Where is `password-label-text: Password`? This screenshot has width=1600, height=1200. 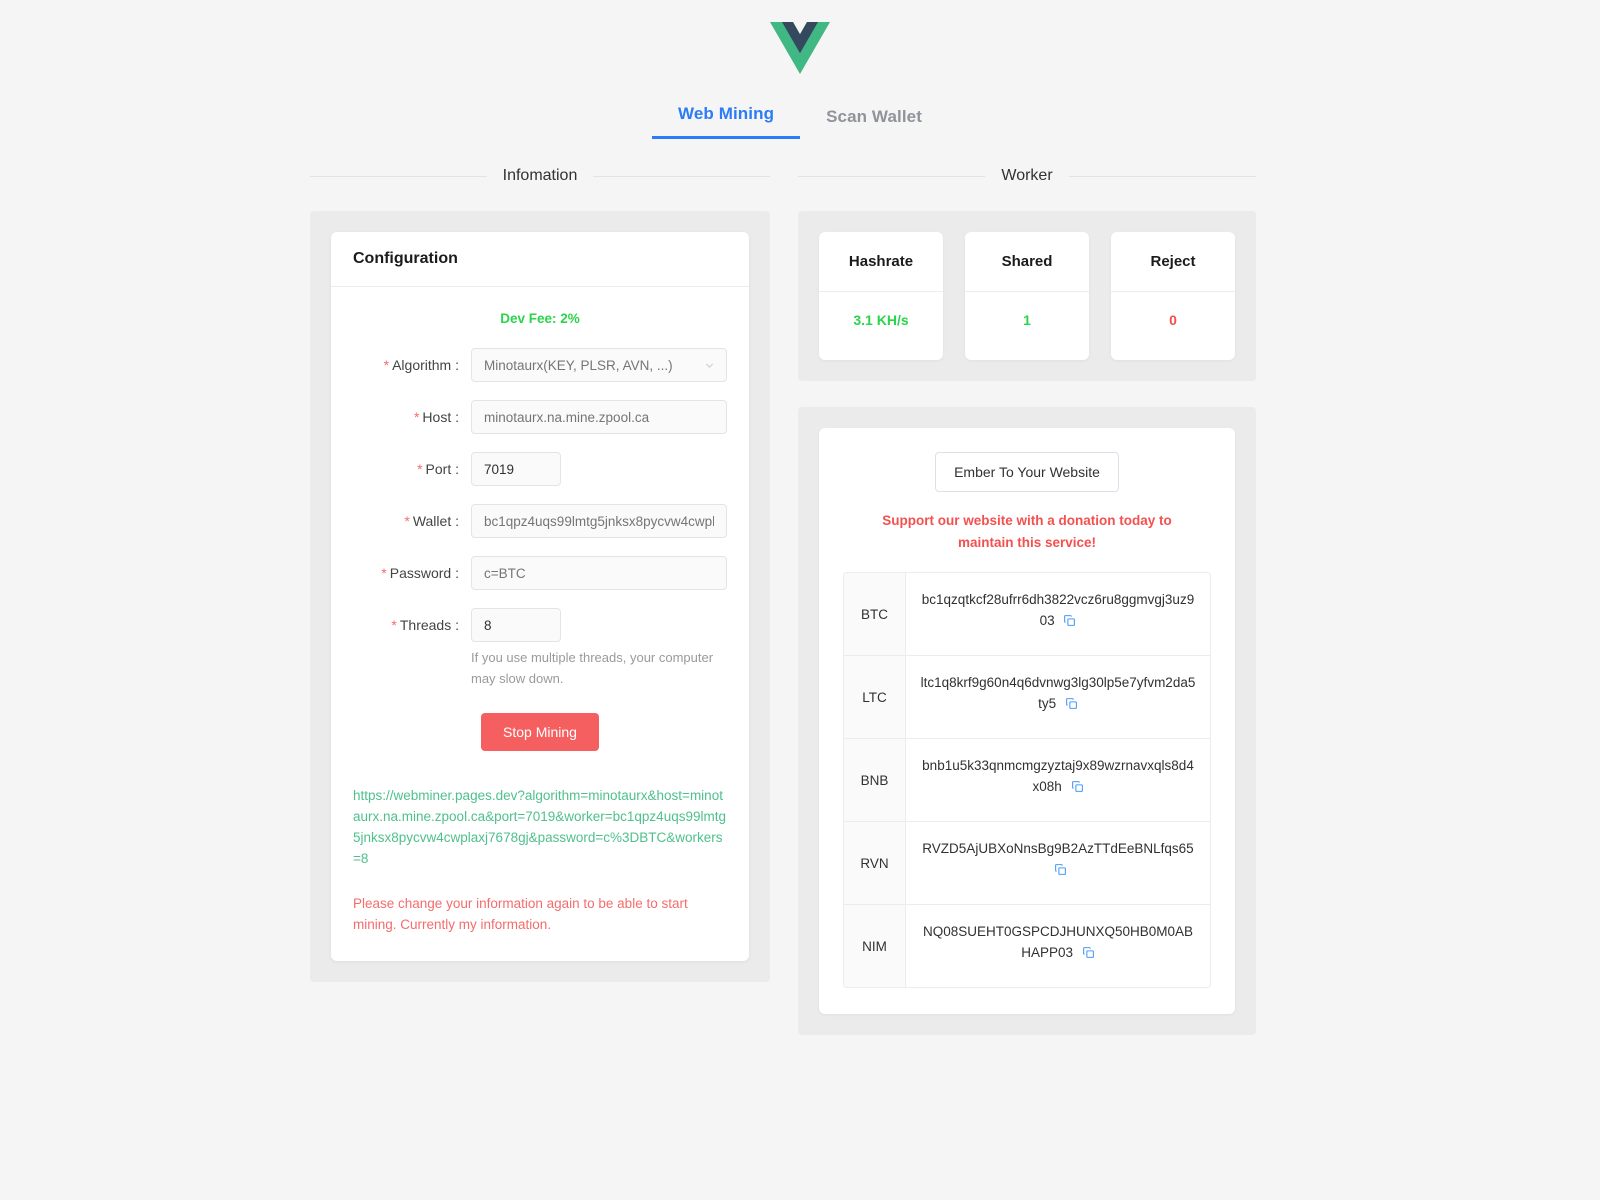
password-label-text: Password is located at coordinates (420, 573).